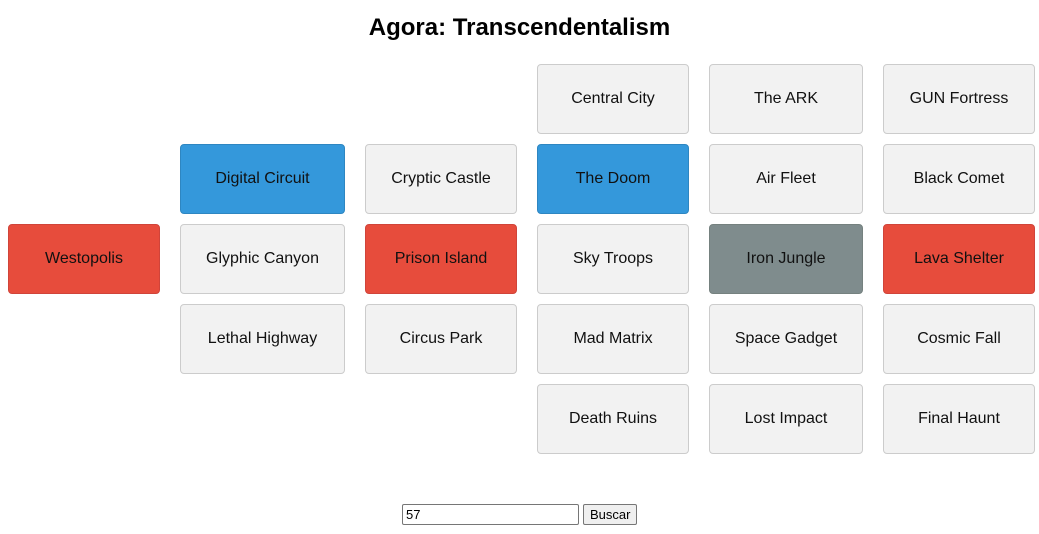  I want to click on tile-lethal-highway: Lethal Highway, so click(262, 339).